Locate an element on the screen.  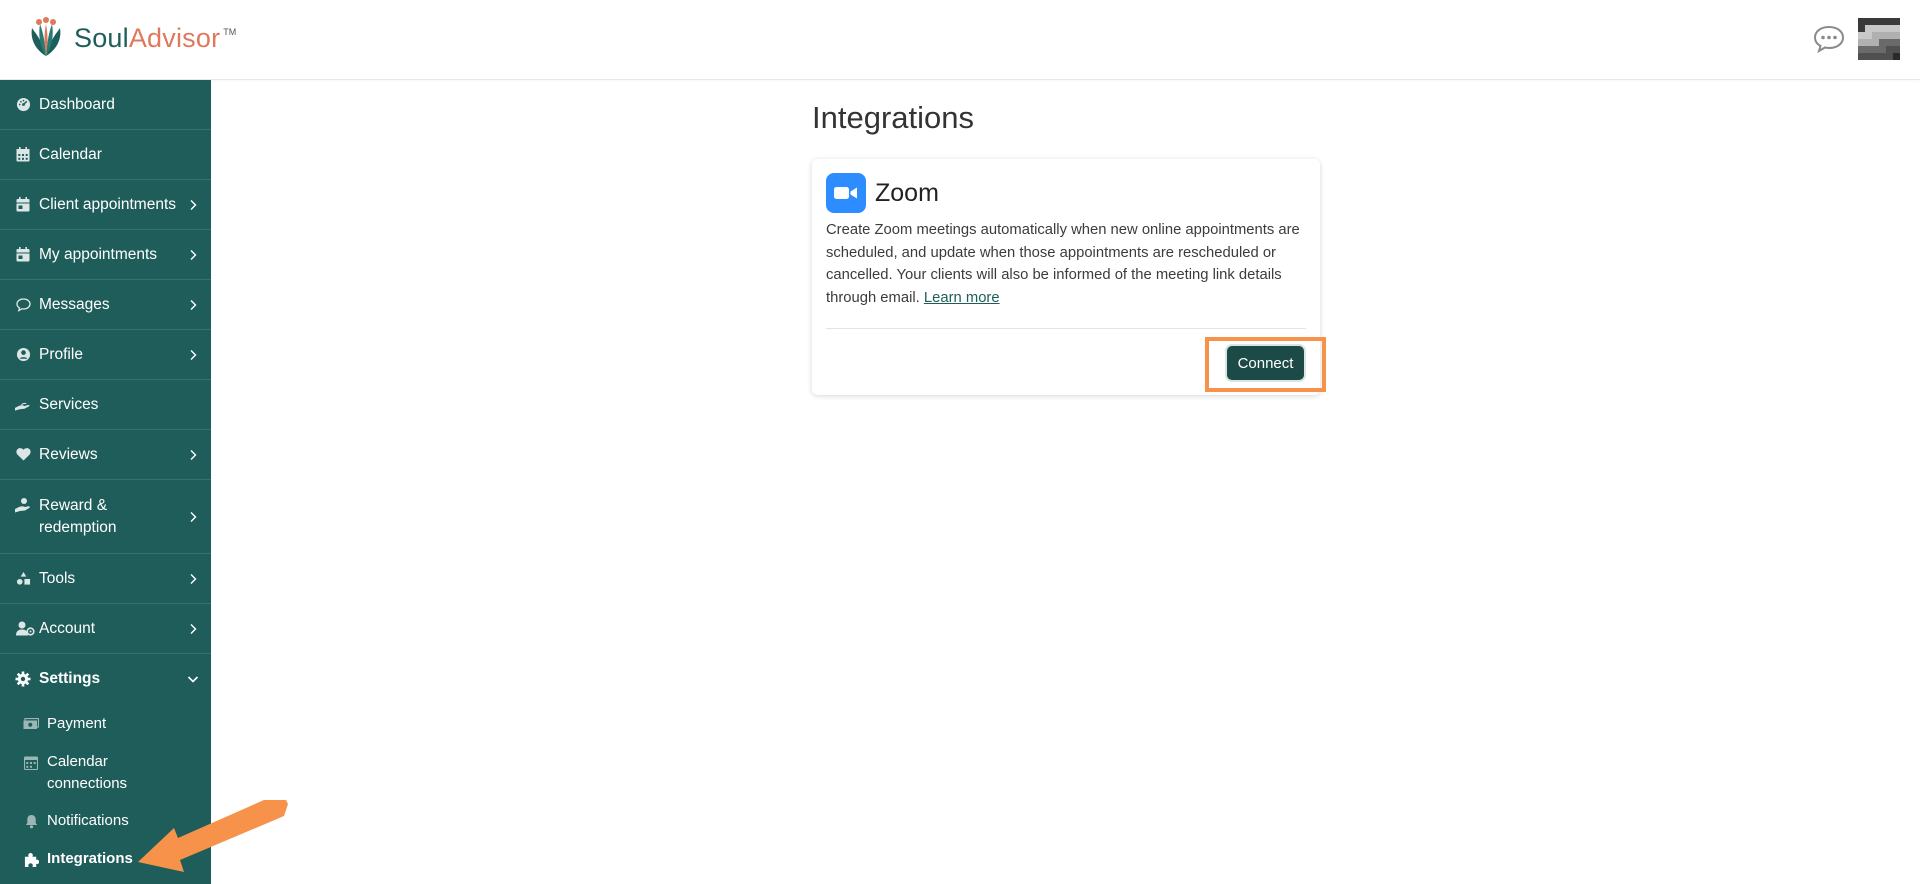
puzzle-icon is located at coordinates (31, 859).